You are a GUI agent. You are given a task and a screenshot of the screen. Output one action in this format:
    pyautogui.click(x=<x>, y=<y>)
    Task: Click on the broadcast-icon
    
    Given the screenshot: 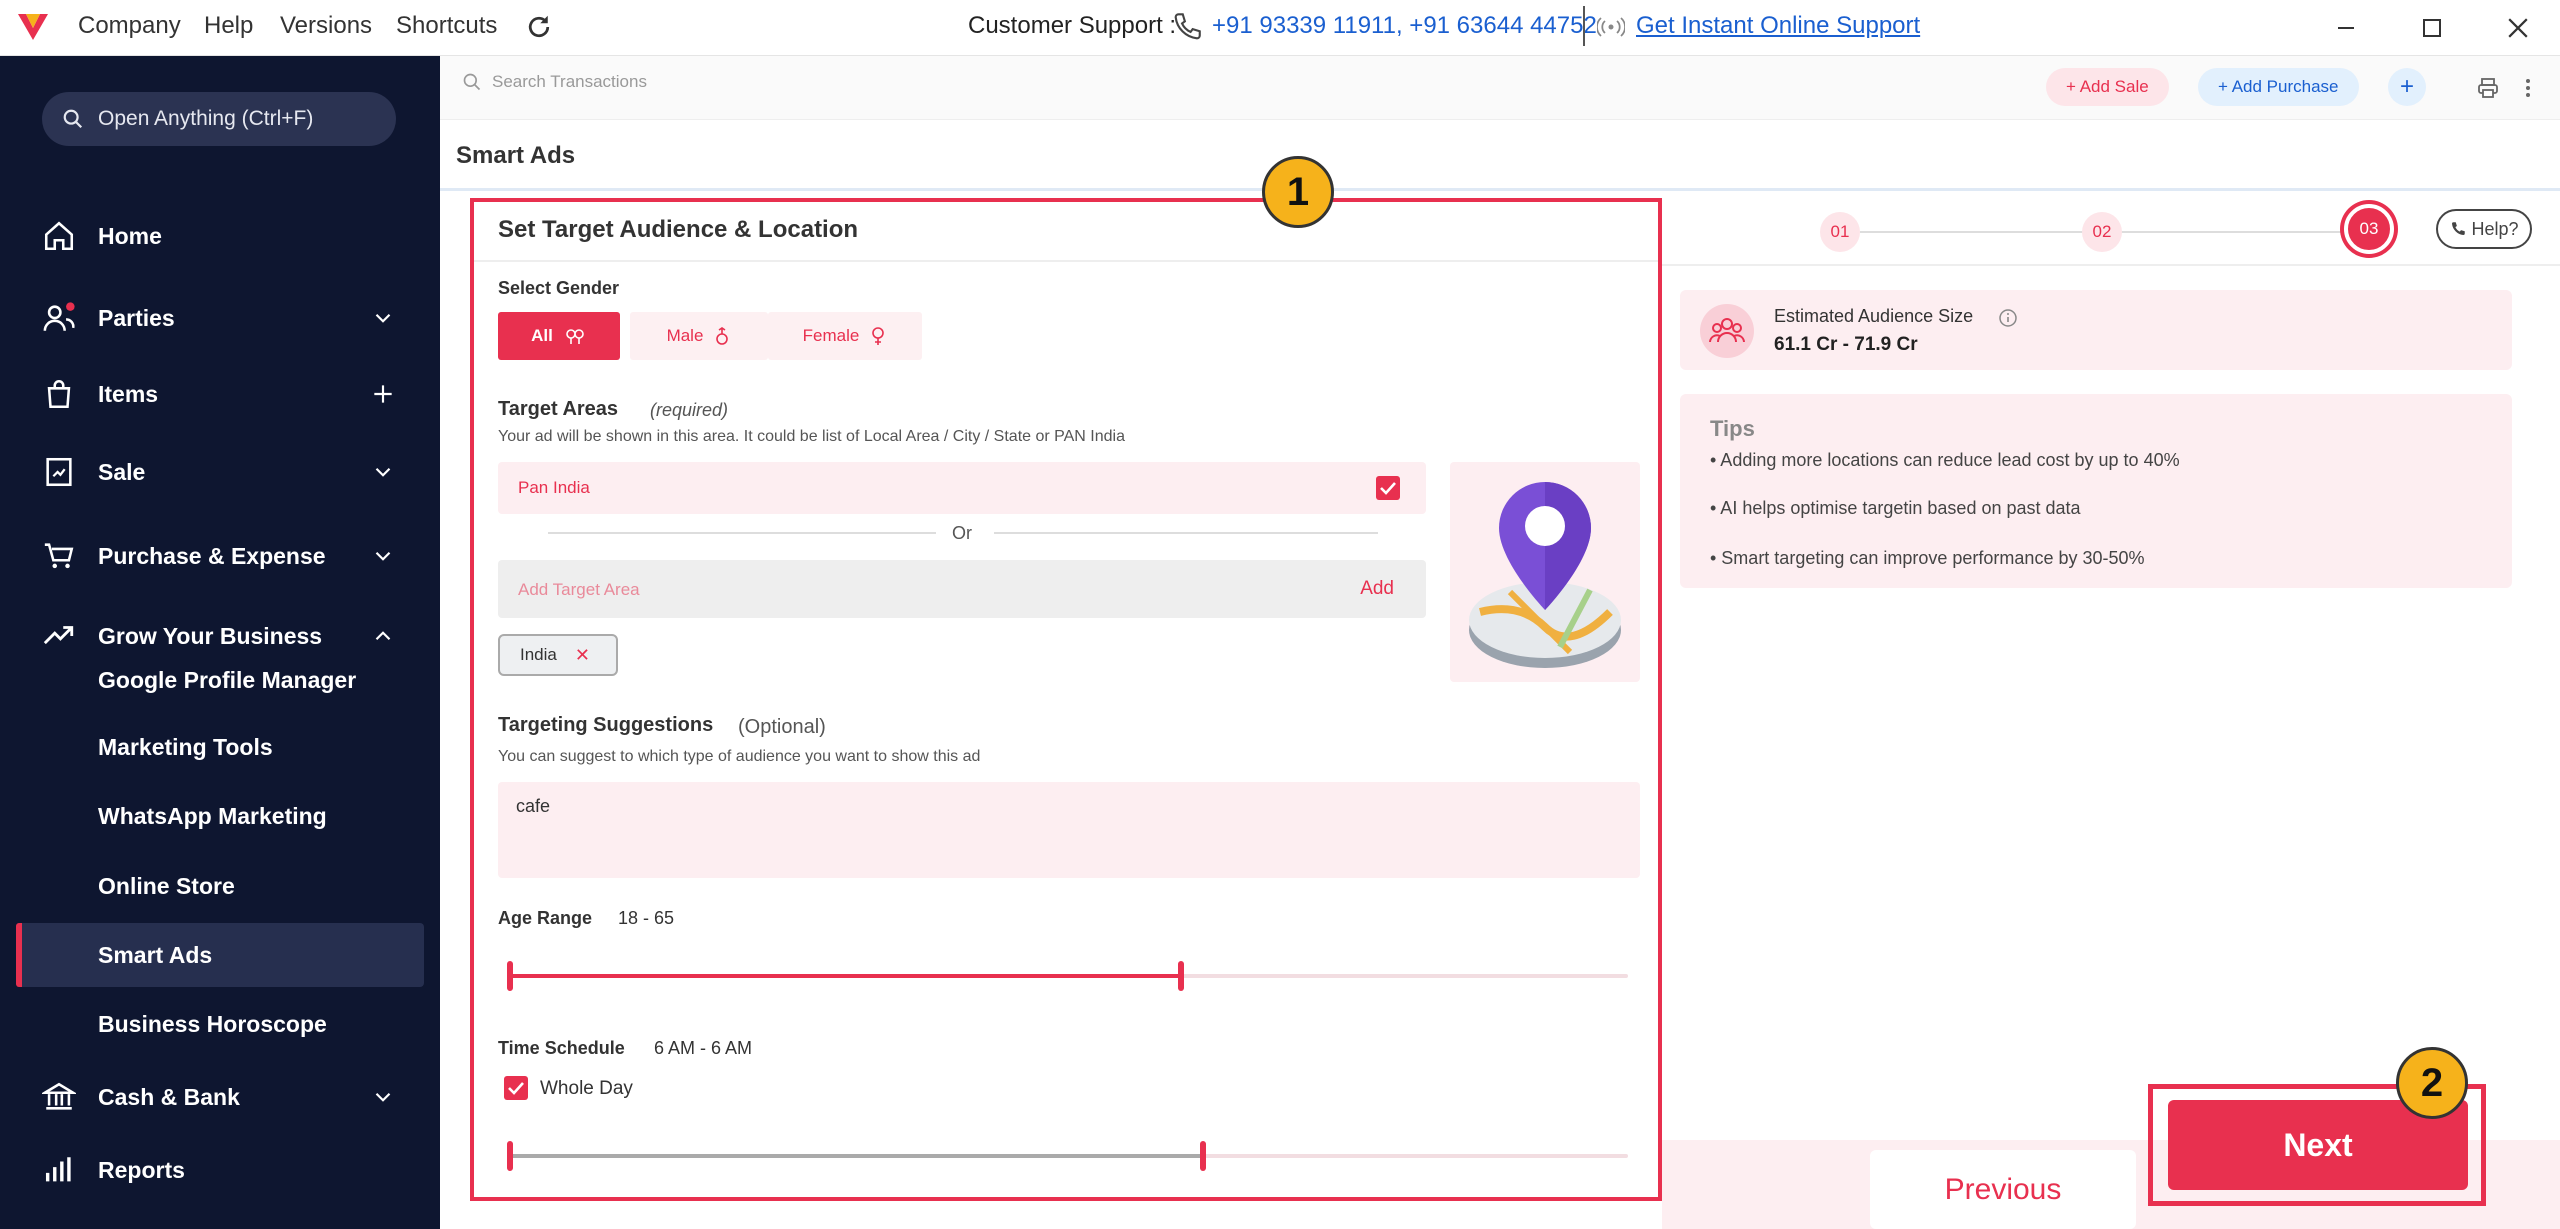 What is the action you would take?
    pyautogui.click(x=1611, y=27)
    